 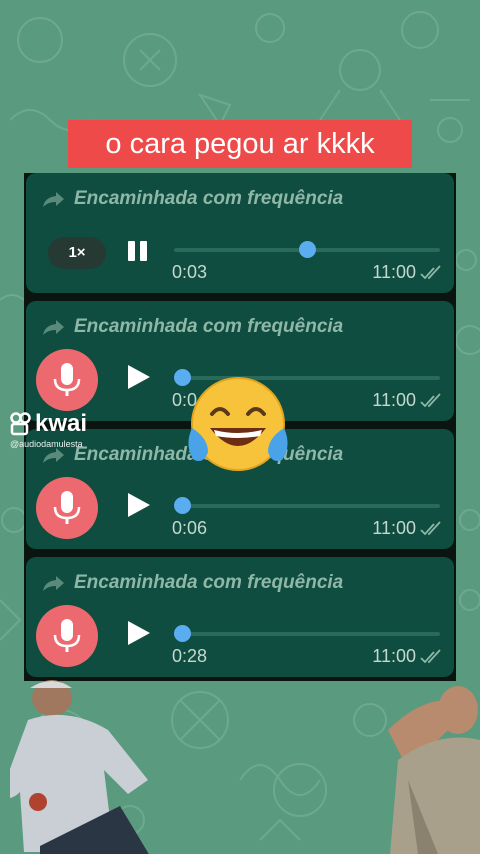 What do you see at coordinates (138, 251) in the screenshot?
I see `pause-button` at bounding box center [138, 251].